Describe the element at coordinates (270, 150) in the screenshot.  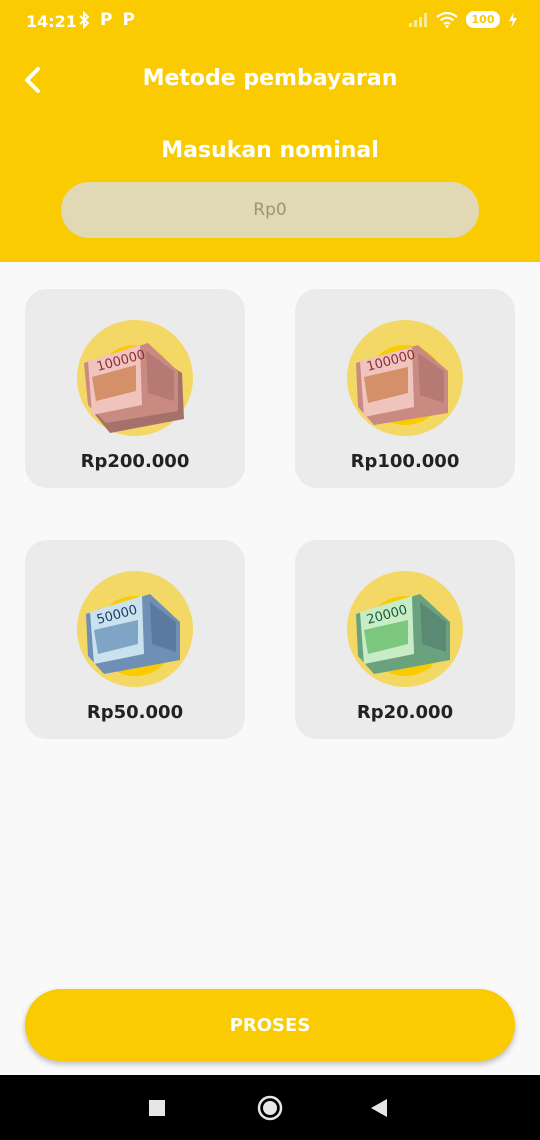
I see `nominal-label: Masukan nominal` at that location.